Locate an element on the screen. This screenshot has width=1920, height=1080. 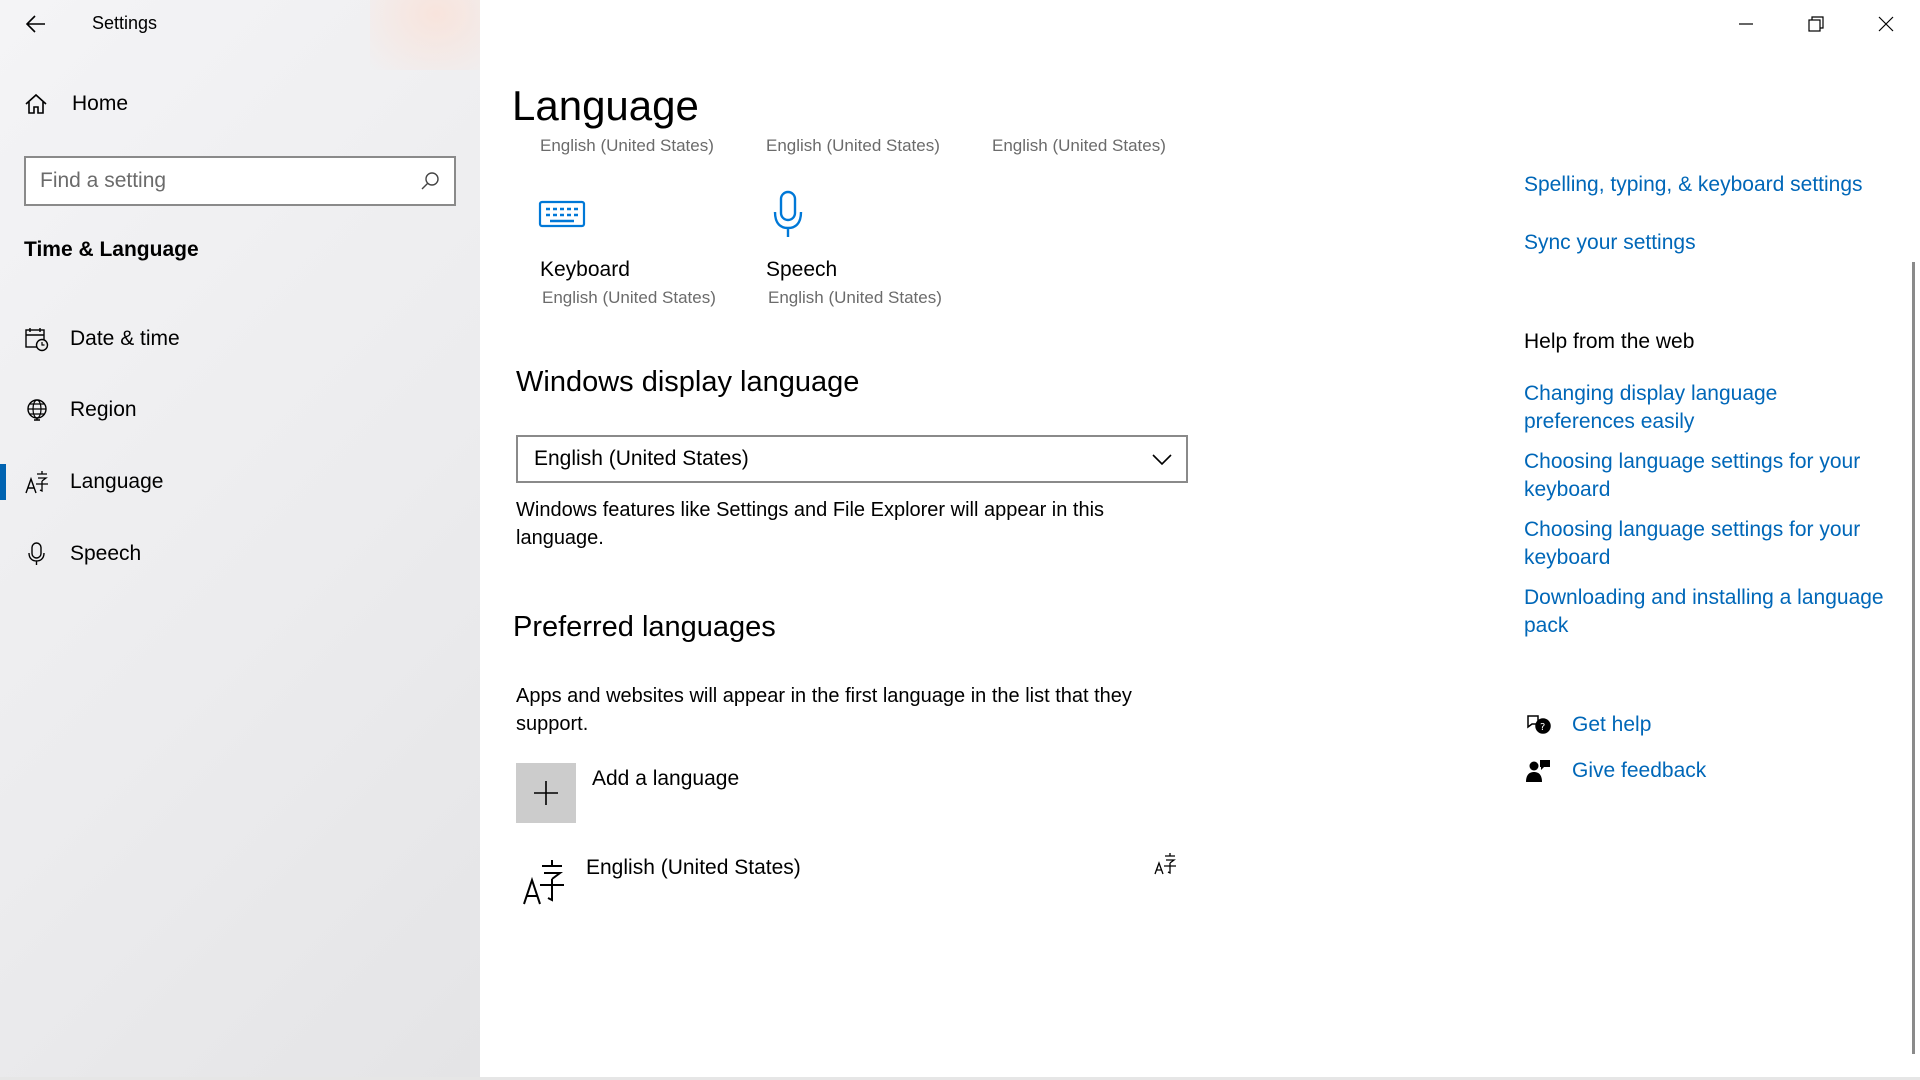
sidebar-item-label: Language is located at coordinates (117, 481).